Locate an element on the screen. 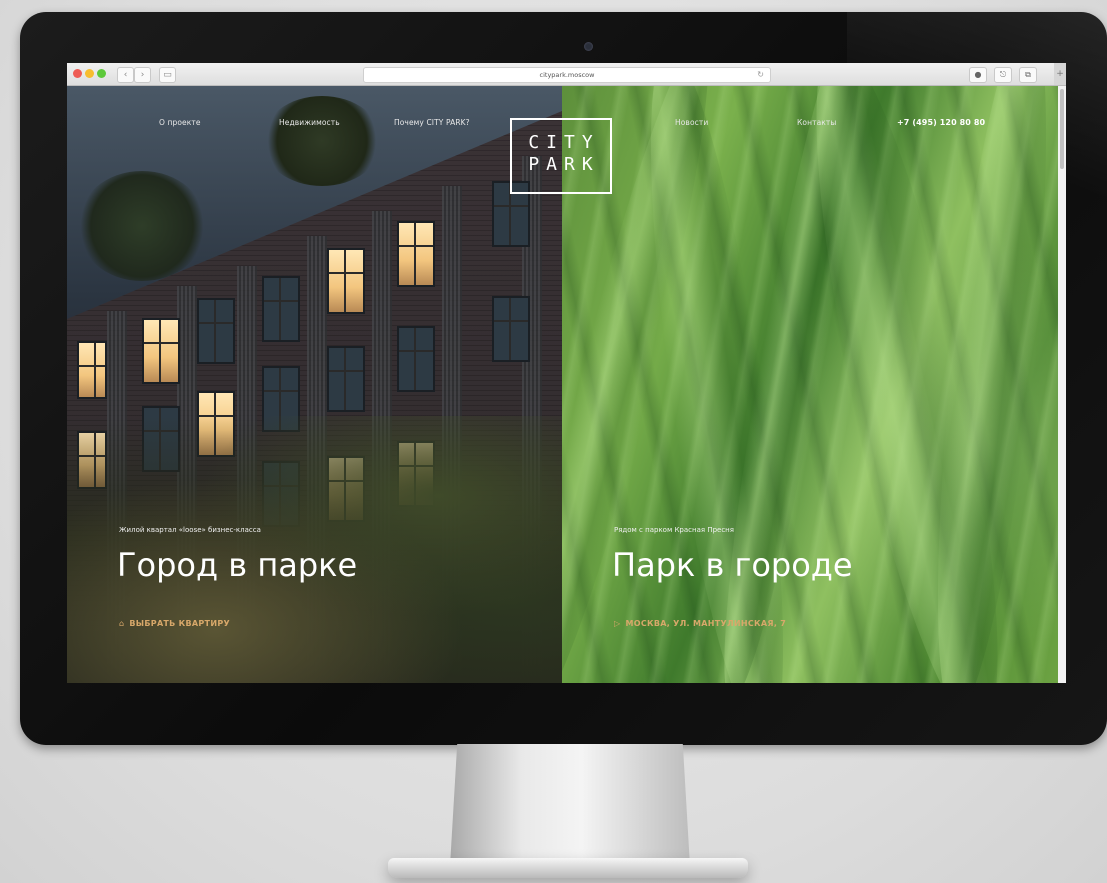 Image resolution: width=1107 pixels, height=883 pixels. right-headline: Парк в городе is located at coordinates (732, 565).